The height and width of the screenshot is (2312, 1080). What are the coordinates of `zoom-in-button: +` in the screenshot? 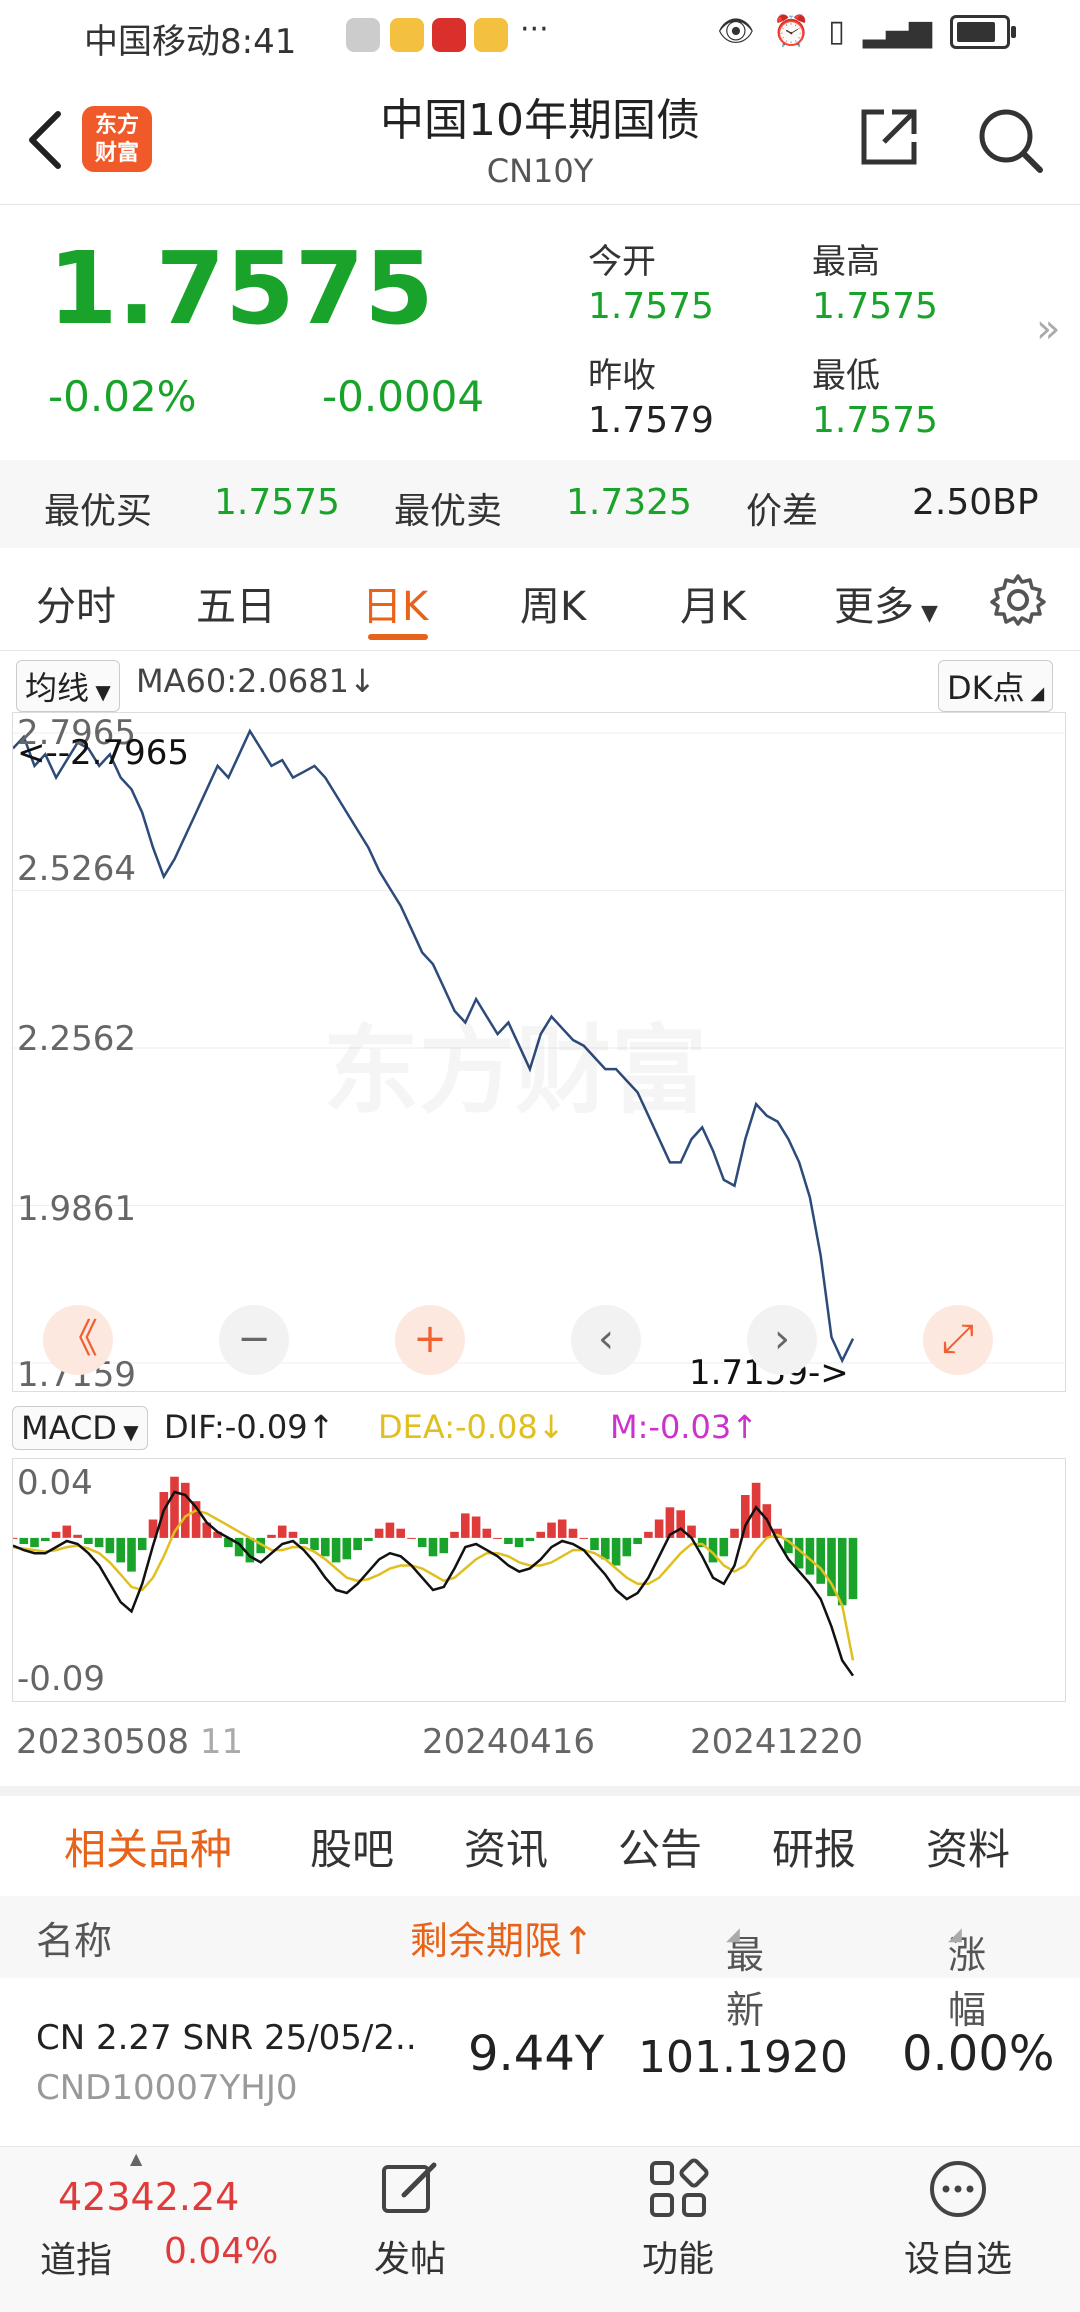 It's located at (430, 1340).